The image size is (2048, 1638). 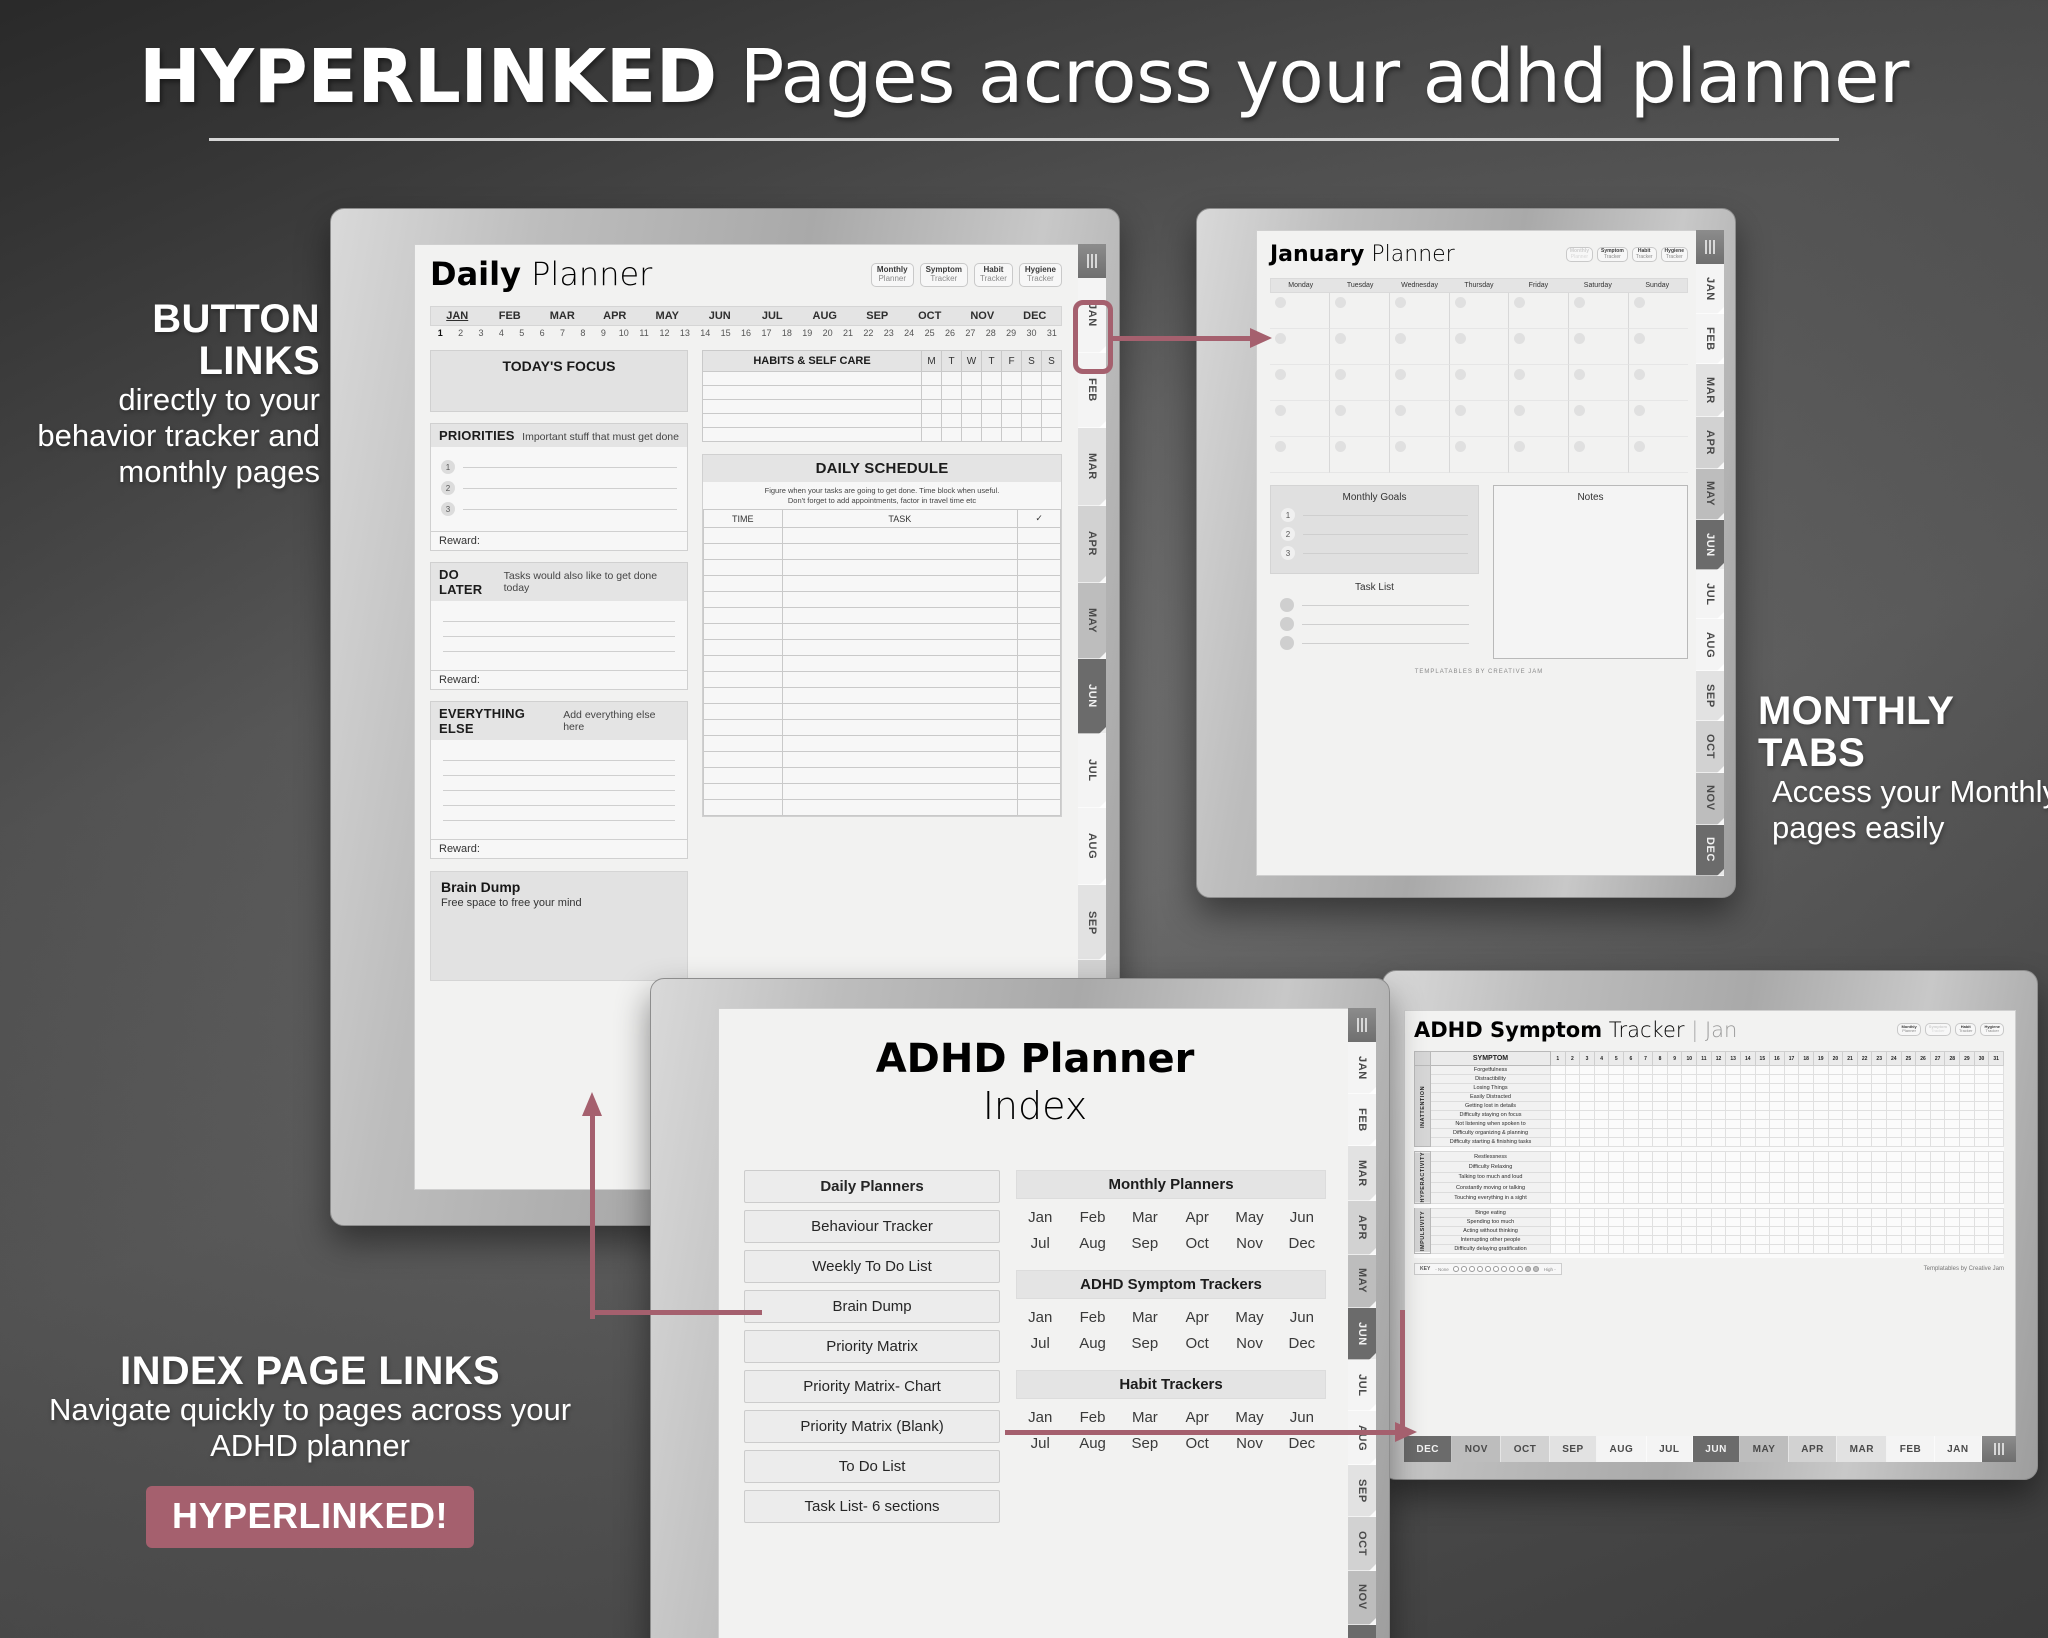 I want to click on january-planner-calendar, so click(x=1479, y=383).